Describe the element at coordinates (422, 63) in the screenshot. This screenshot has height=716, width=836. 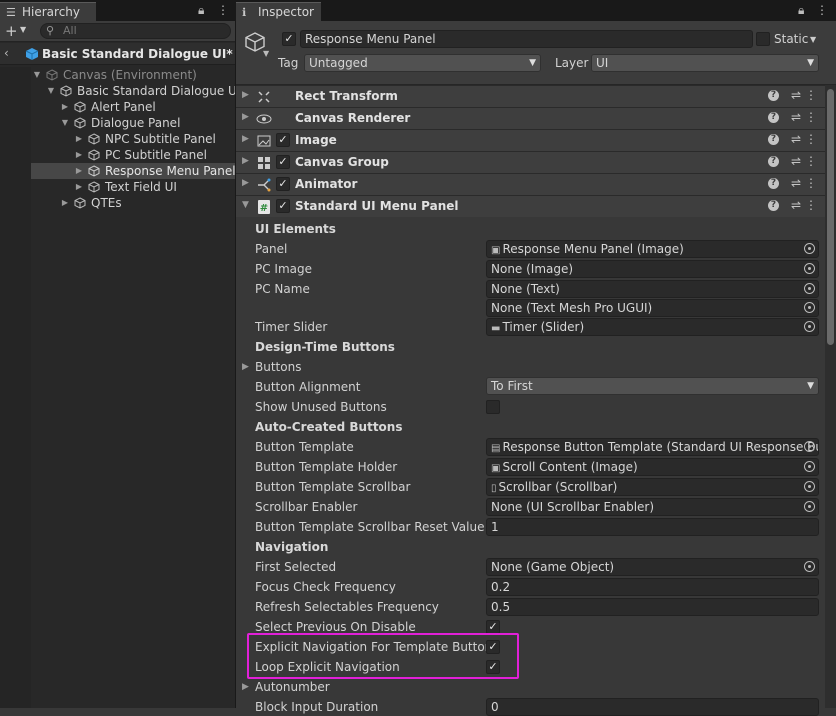
I see `tag-dropdown: Untagged ▼` at that location.